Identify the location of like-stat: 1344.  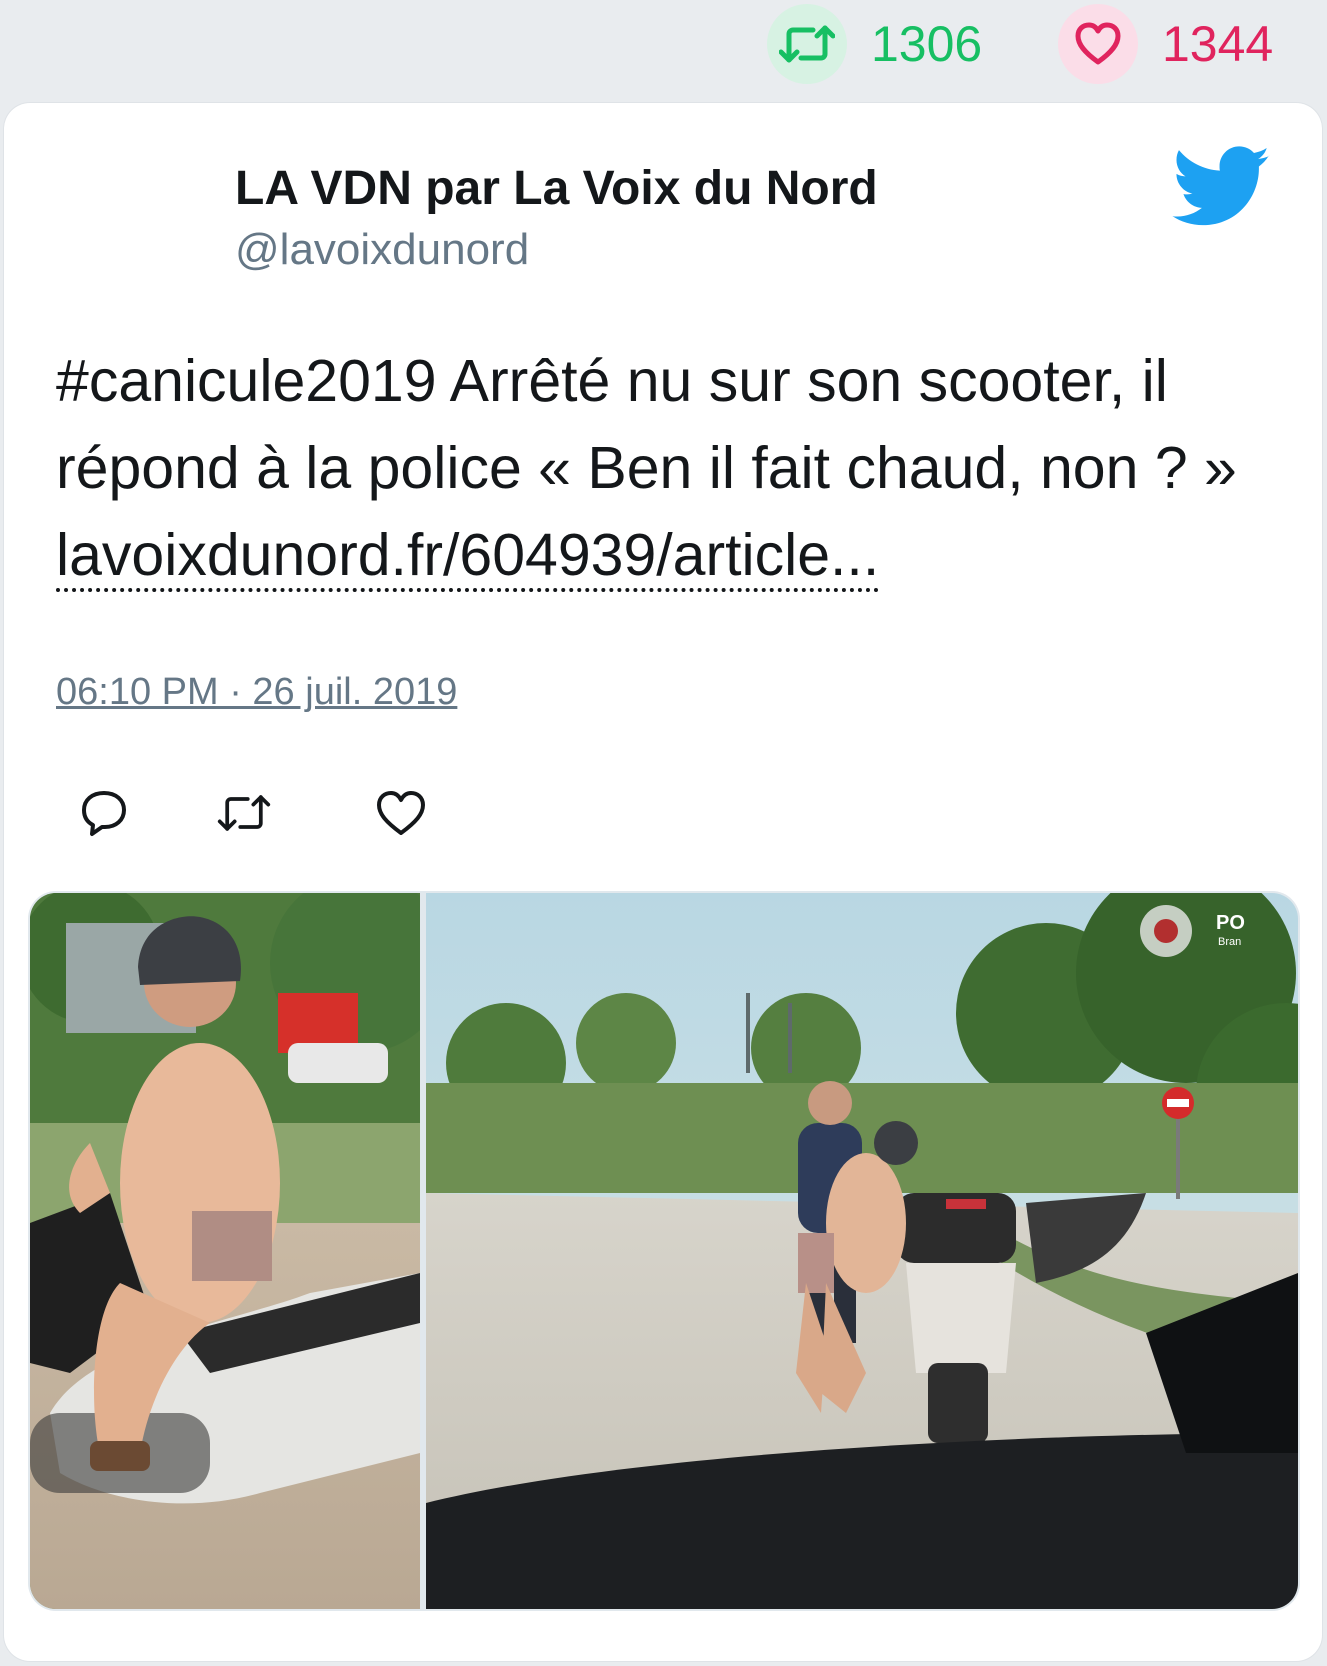
(1165, 44).